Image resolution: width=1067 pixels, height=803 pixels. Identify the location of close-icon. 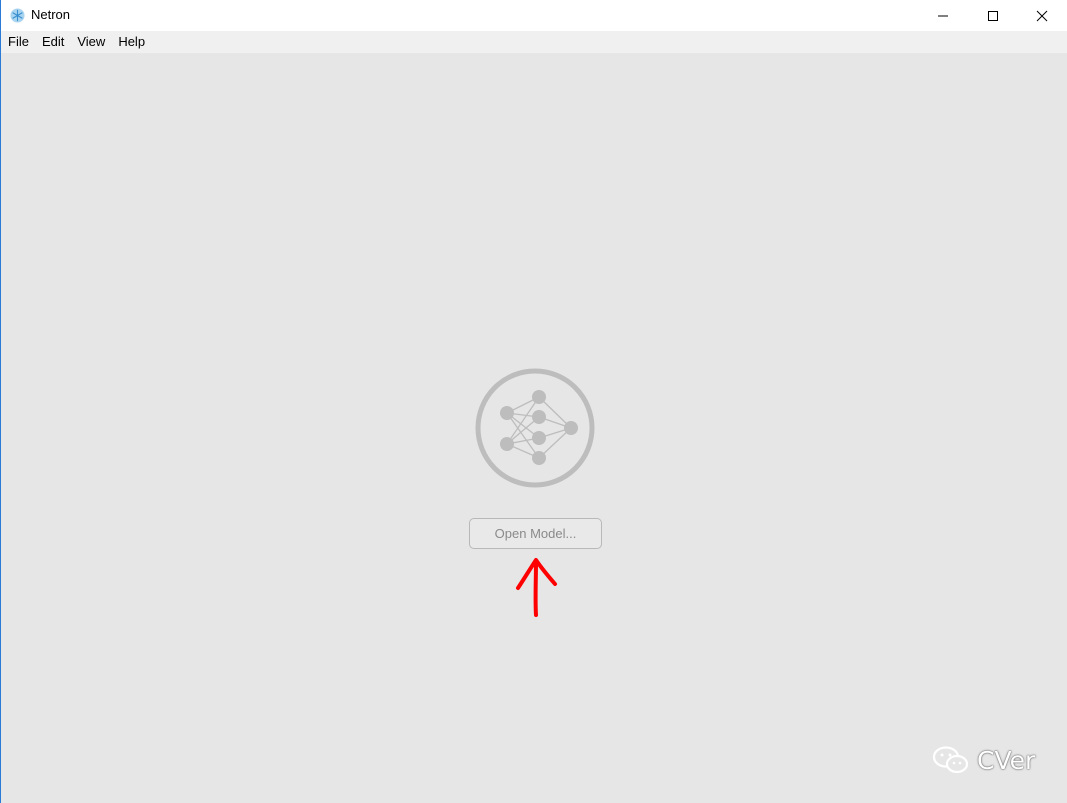
(1042, 15).